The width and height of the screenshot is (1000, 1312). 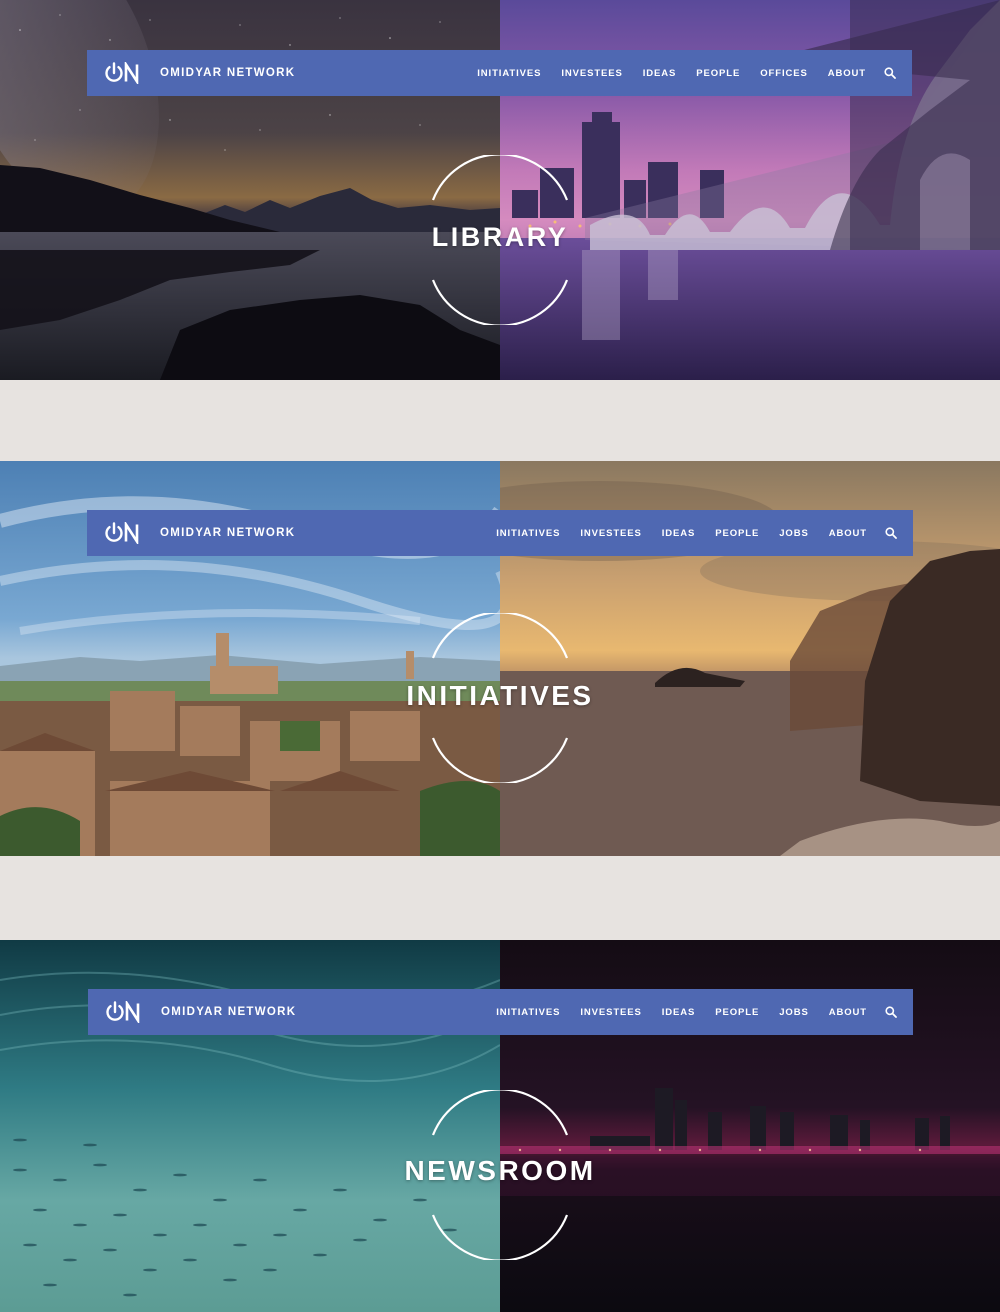 What do you see at coordinates (500, 1170) in the screenshot?
I see `section-title-newsroom: NEWSROOM` at bounding box center [500, 1170].